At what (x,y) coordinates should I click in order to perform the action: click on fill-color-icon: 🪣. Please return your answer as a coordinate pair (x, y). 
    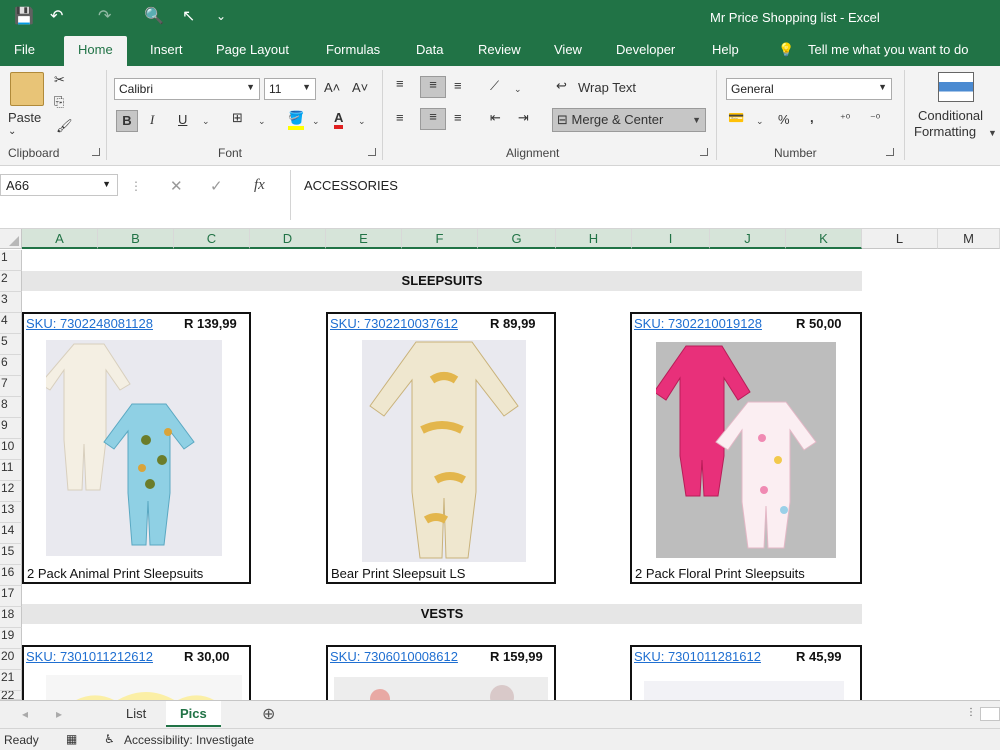
    Looking at the image, I should click on (296, 120).